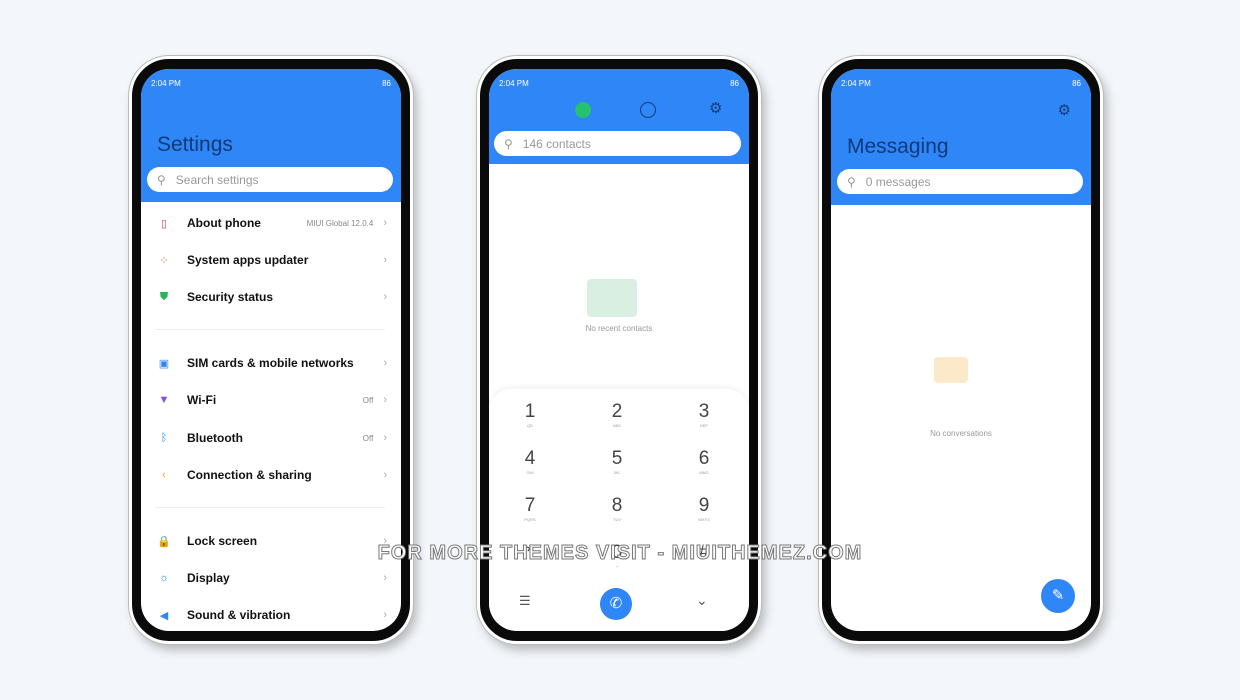  What do you see at coordinates (249, 475) in the screenshot?
I see `settings-item-label: Connection & sharing` at bounding box center [249, 475].